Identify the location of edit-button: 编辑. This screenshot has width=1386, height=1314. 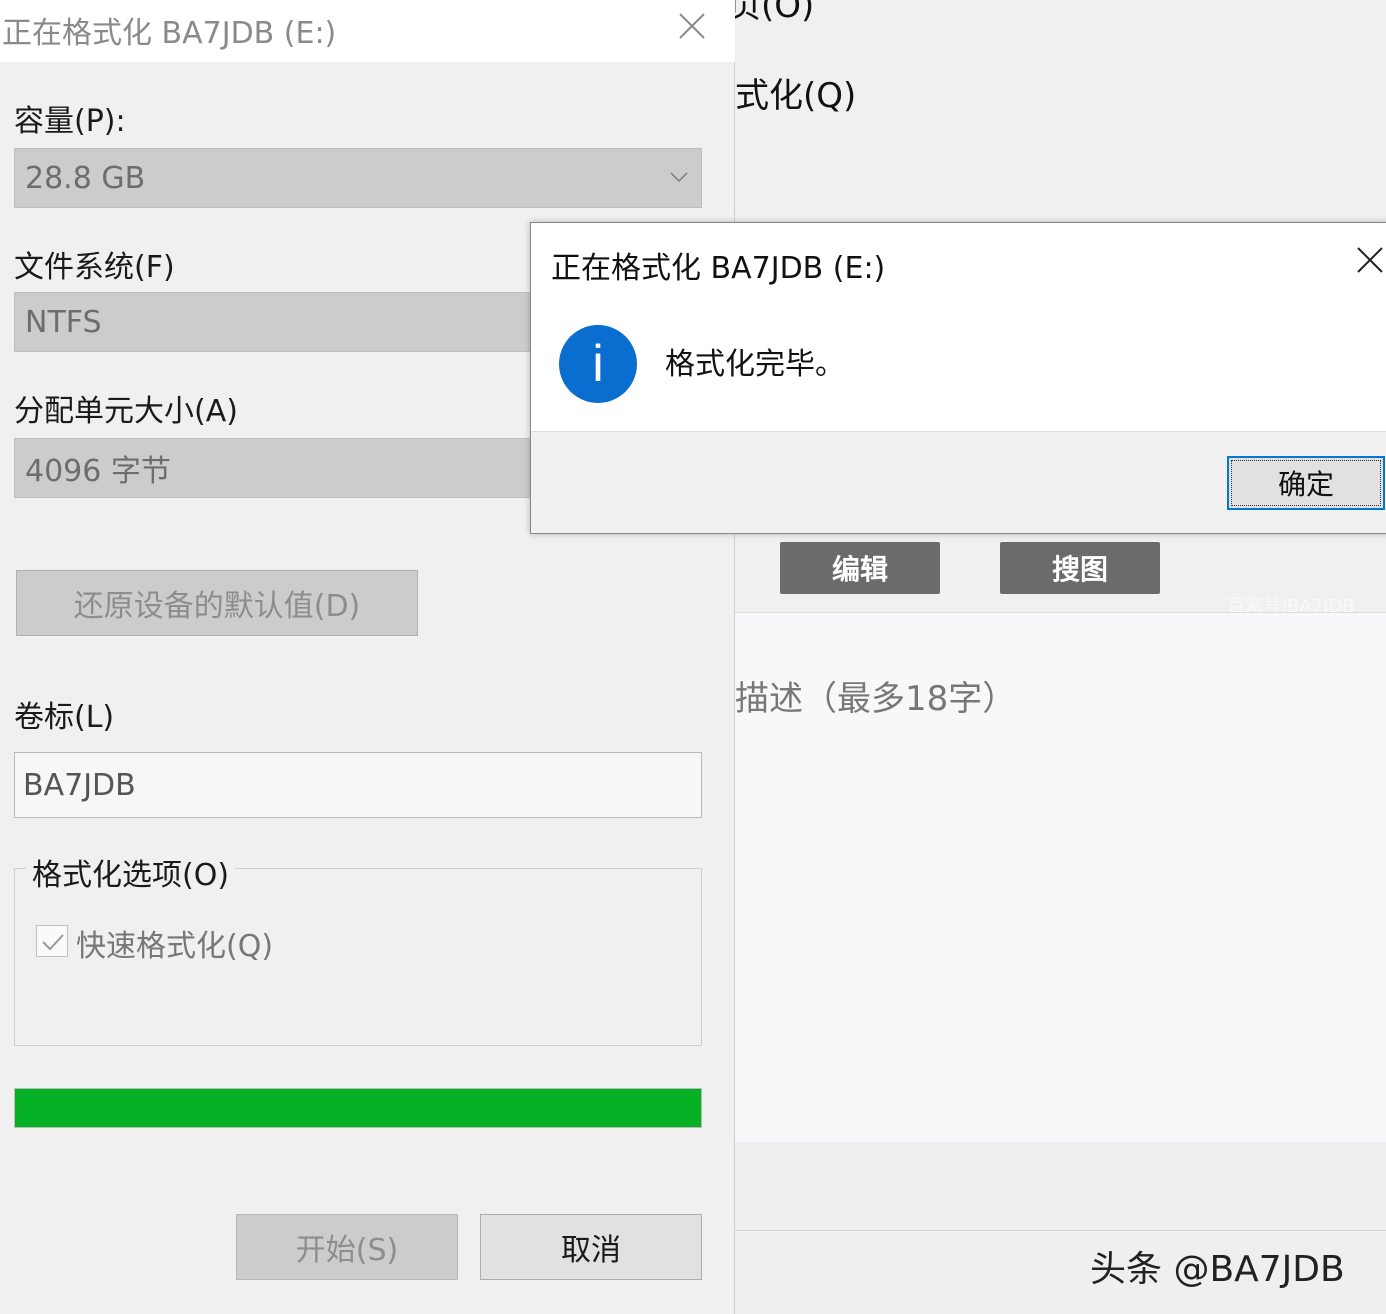
(860, 568).